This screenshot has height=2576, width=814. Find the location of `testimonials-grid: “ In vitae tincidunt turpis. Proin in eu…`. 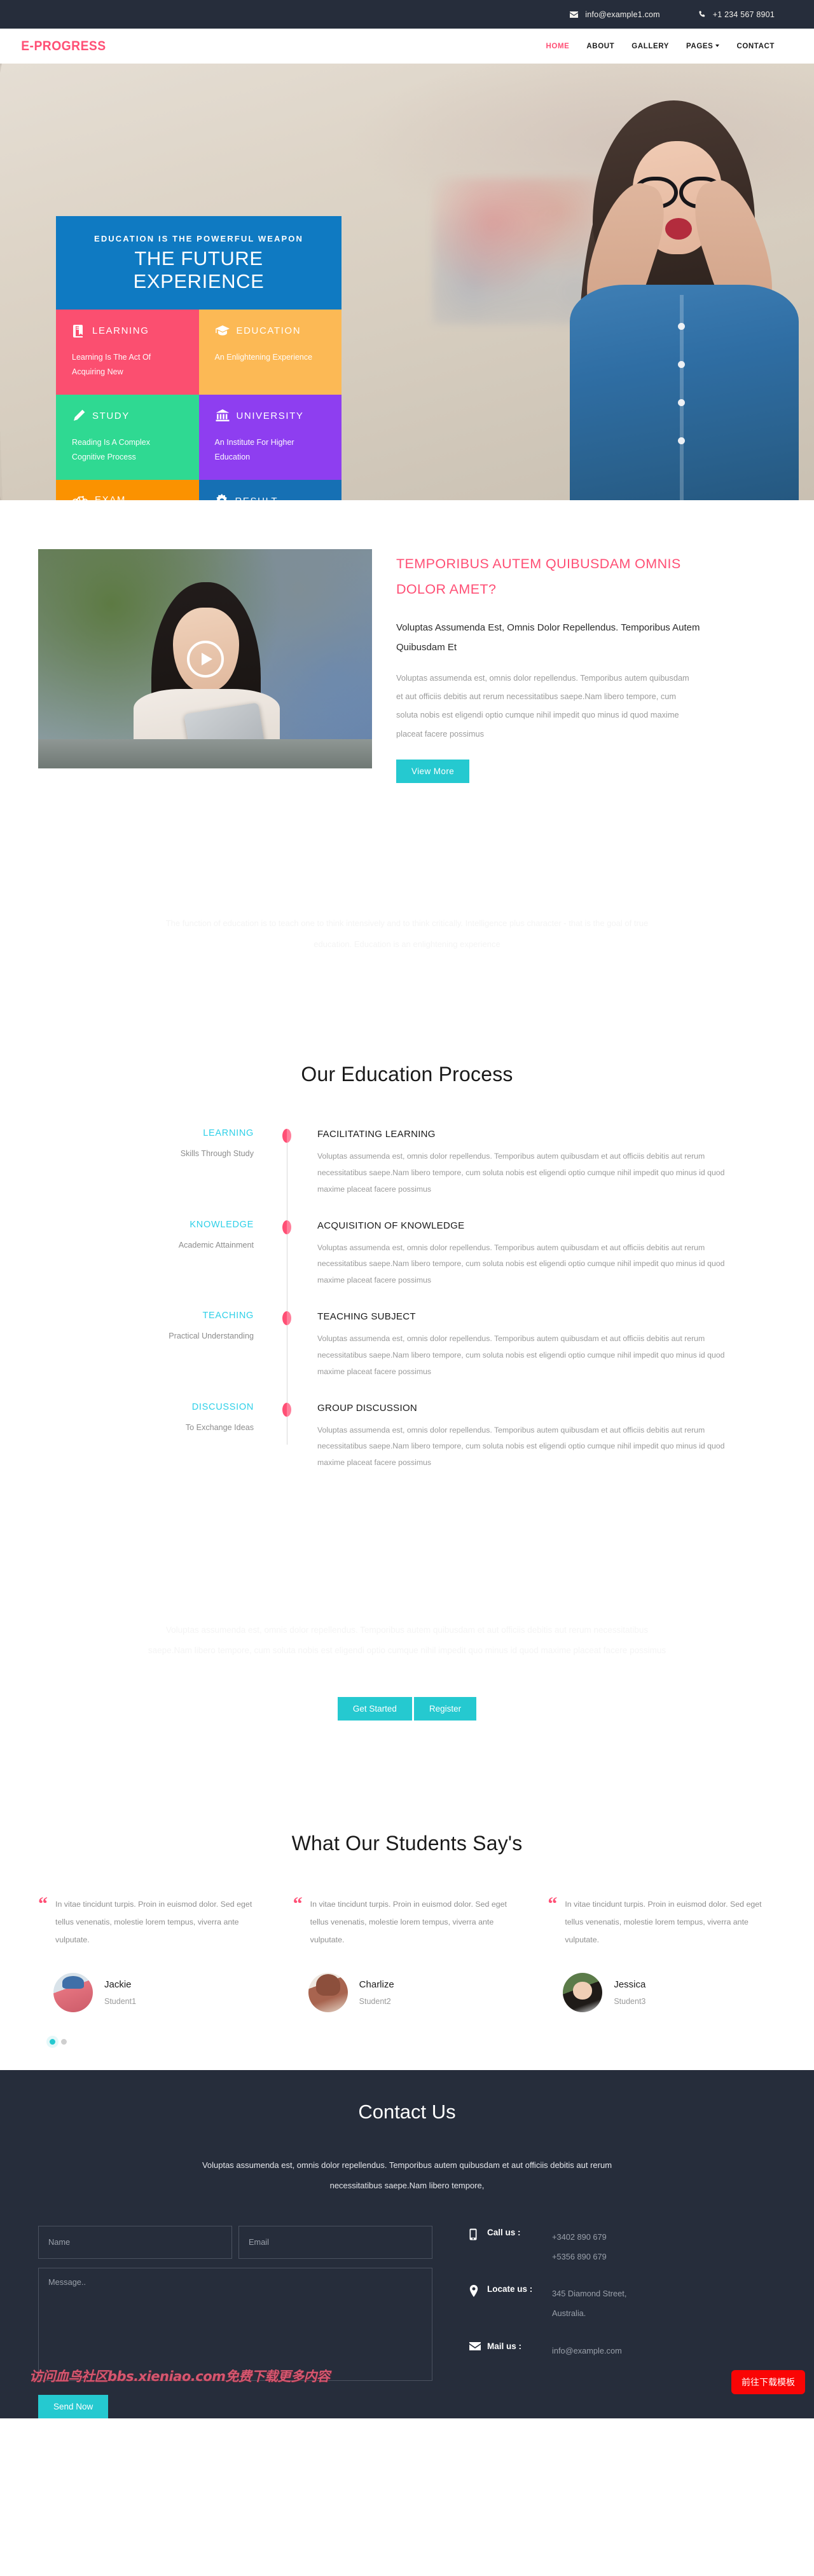

testimonials-grid: “ In vitae tincidunt turpis. Proin in eu… is located at coordinates (407, 1953).